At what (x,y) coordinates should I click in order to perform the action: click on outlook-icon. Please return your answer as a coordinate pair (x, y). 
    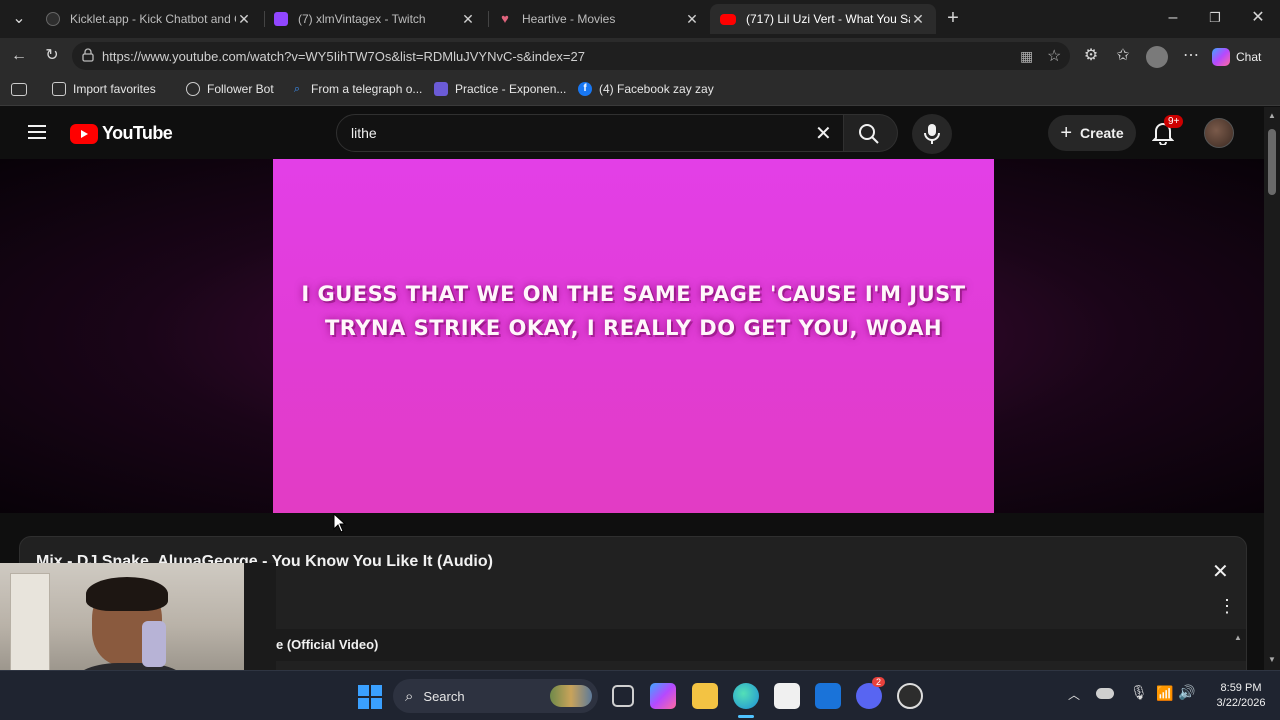
    Looking at the image, I should click on (828, 696).